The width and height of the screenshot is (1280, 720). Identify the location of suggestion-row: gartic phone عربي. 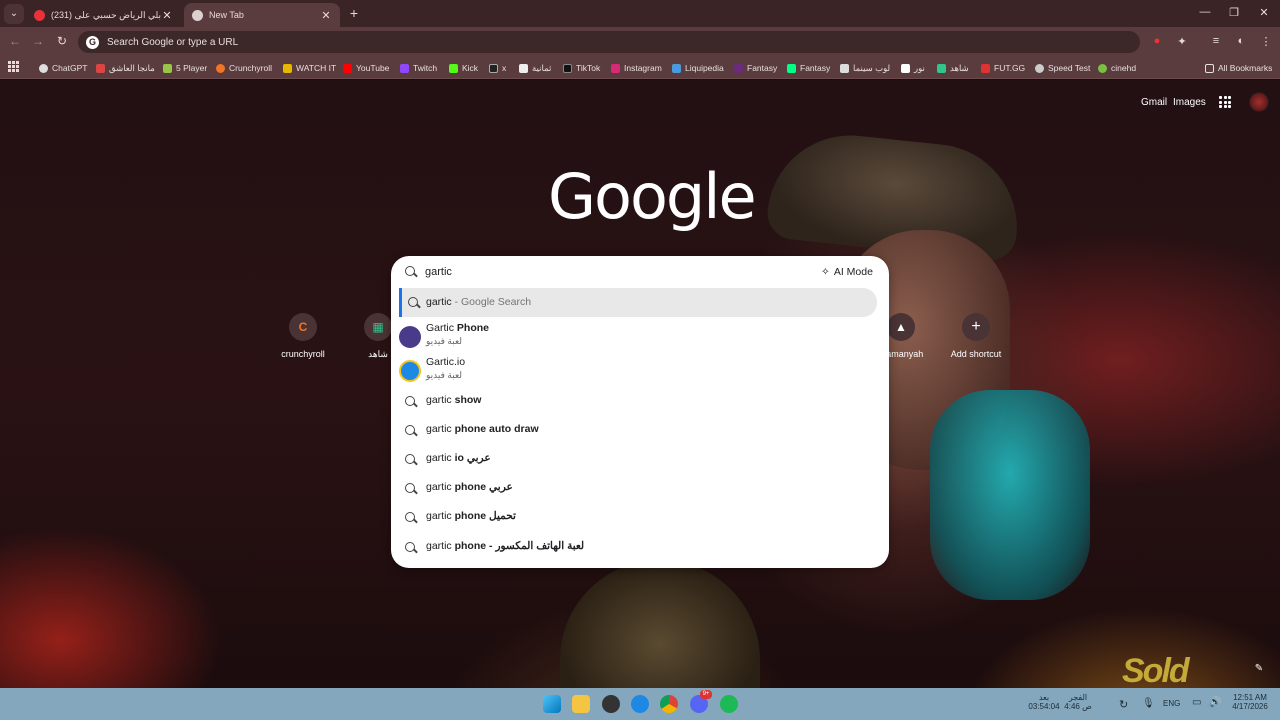
(640, 487).